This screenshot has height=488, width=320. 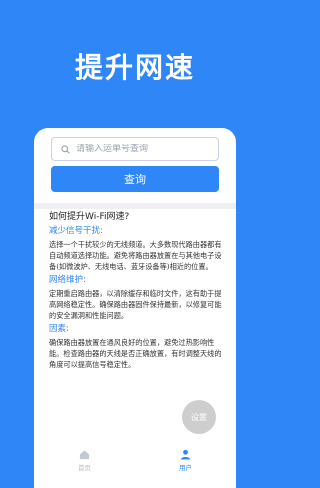 What do you see at coordinates (59, 329) in the screenshot?
I see `section-heading: 因素:` at bounding box center [59, 329].